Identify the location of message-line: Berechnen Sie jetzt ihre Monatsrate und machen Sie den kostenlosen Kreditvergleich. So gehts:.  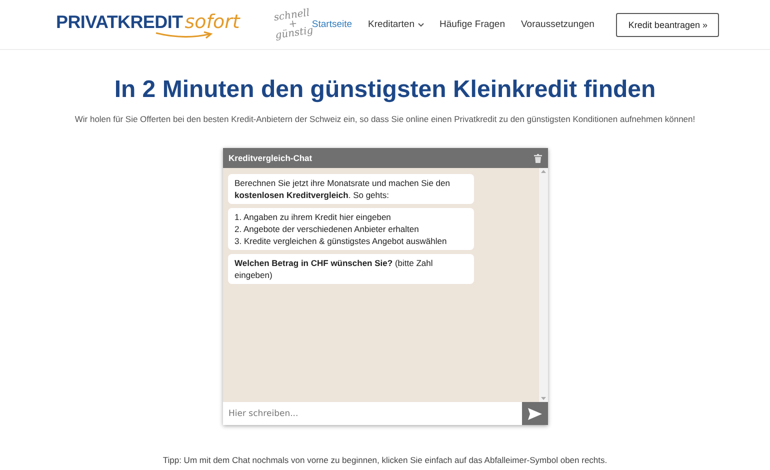
(342, 189).